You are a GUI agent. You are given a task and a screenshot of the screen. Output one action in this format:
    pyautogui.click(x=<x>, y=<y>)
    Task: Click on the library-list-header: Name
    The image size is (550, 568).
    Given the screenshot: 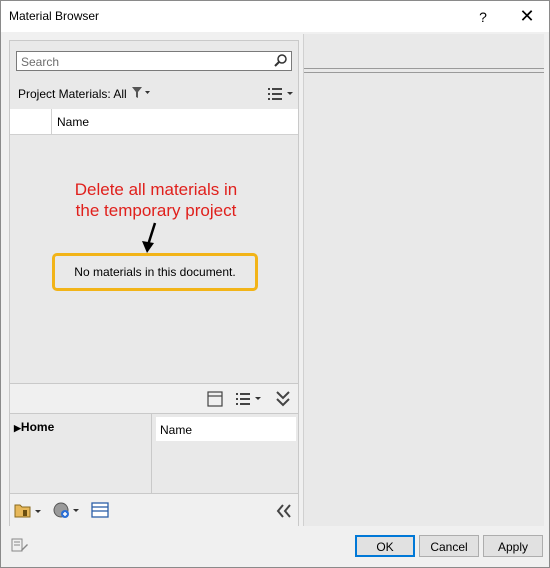 What is the action you would take?
    pyautogui.click(x=226, y=429)
    